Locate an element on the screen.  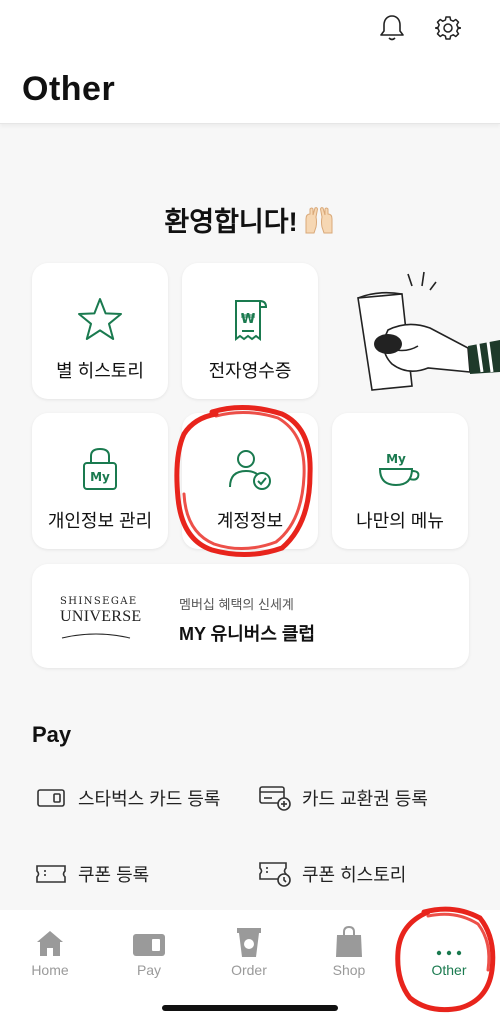
cup-hand-illustration is located at coordinates (424, 334).